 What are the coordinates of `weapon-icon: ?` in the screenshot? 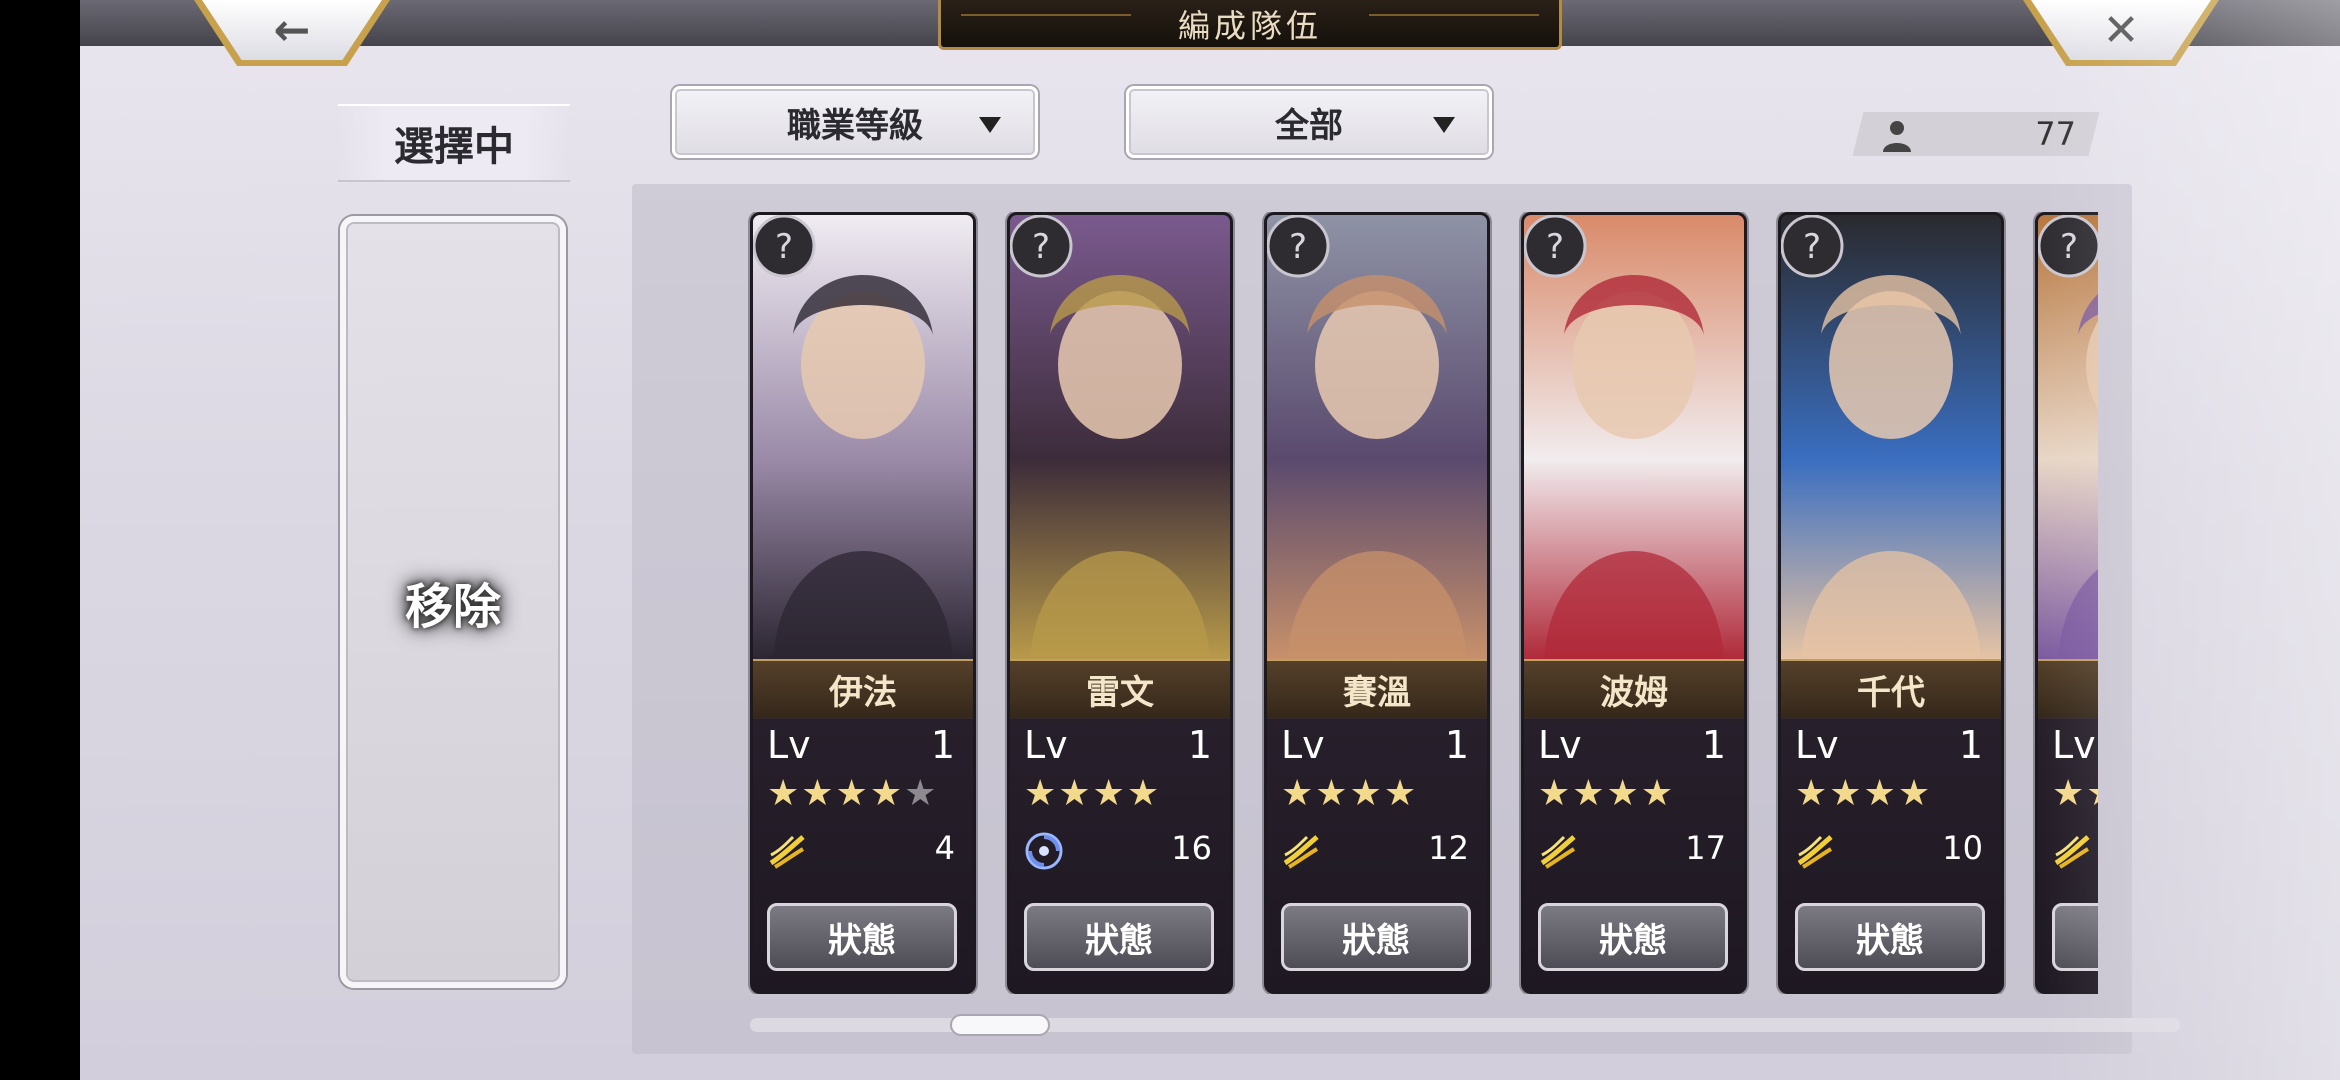 It's located at (784, 246).